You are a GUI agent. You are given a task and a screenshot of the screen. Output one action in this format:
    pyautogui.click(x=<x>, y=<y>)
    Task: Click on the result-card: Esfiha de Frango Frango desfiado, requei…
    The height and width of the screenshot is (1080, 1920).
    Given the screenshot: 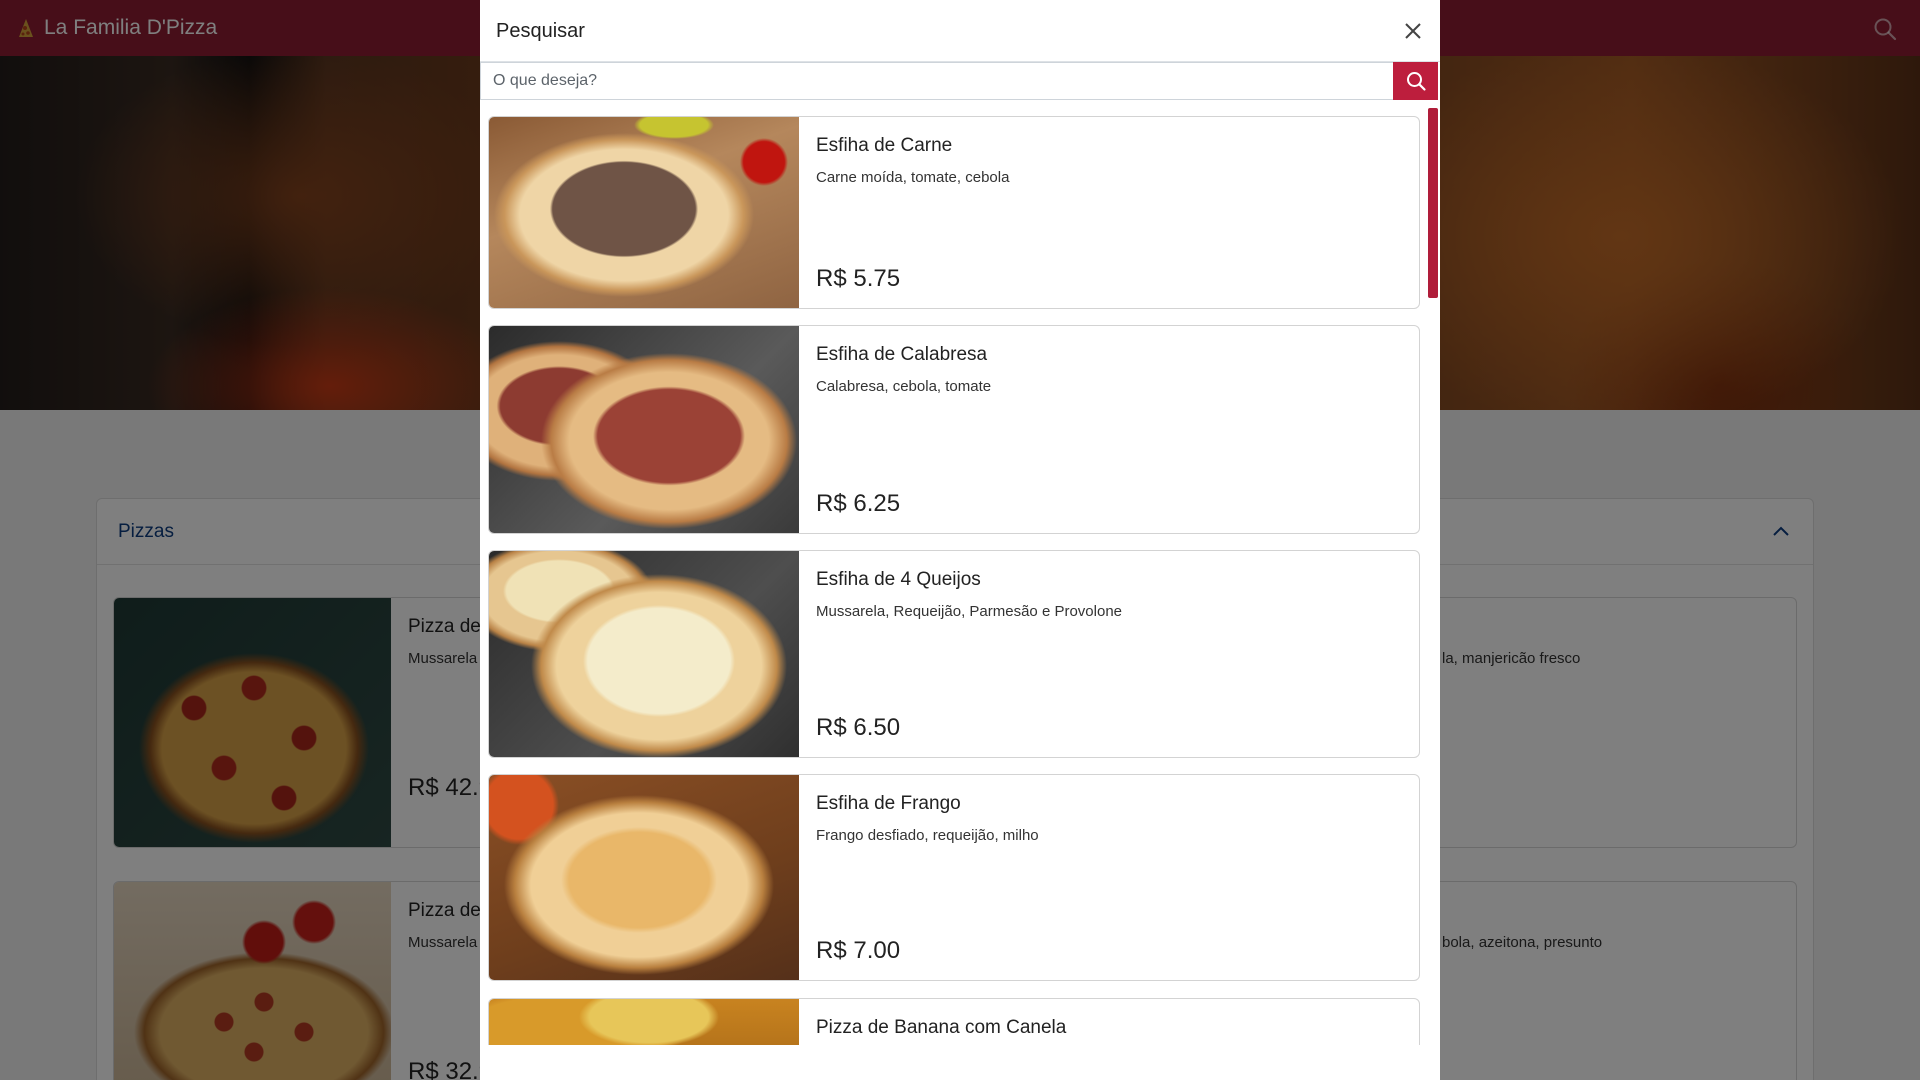 What is the action you would take?
    pyautogui.click(x=954, y=877)
    